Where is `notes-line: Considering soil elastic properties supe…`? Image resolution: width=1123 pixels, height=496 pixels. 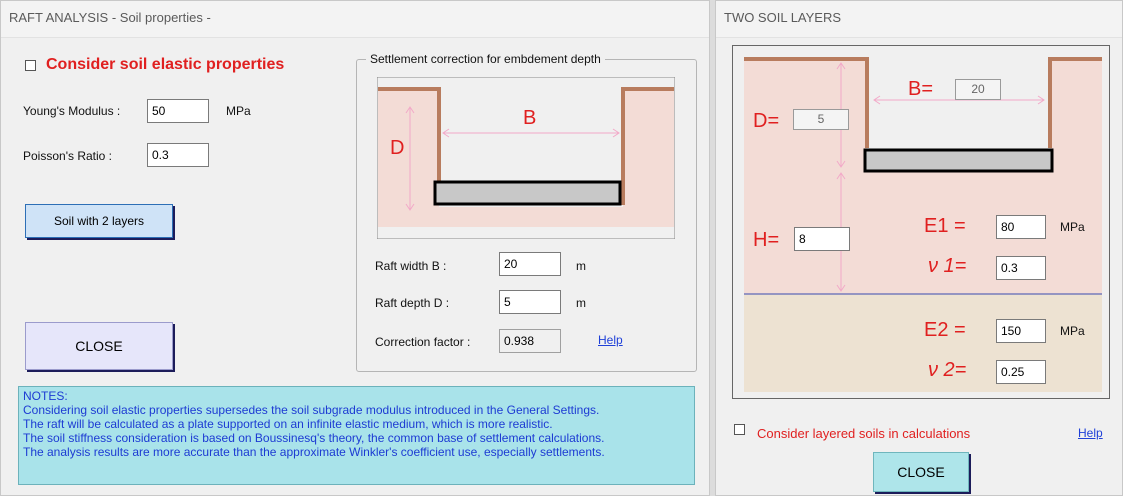 notes-line: Considering soil elastic properties supe… is located at coordinates (311, 410).